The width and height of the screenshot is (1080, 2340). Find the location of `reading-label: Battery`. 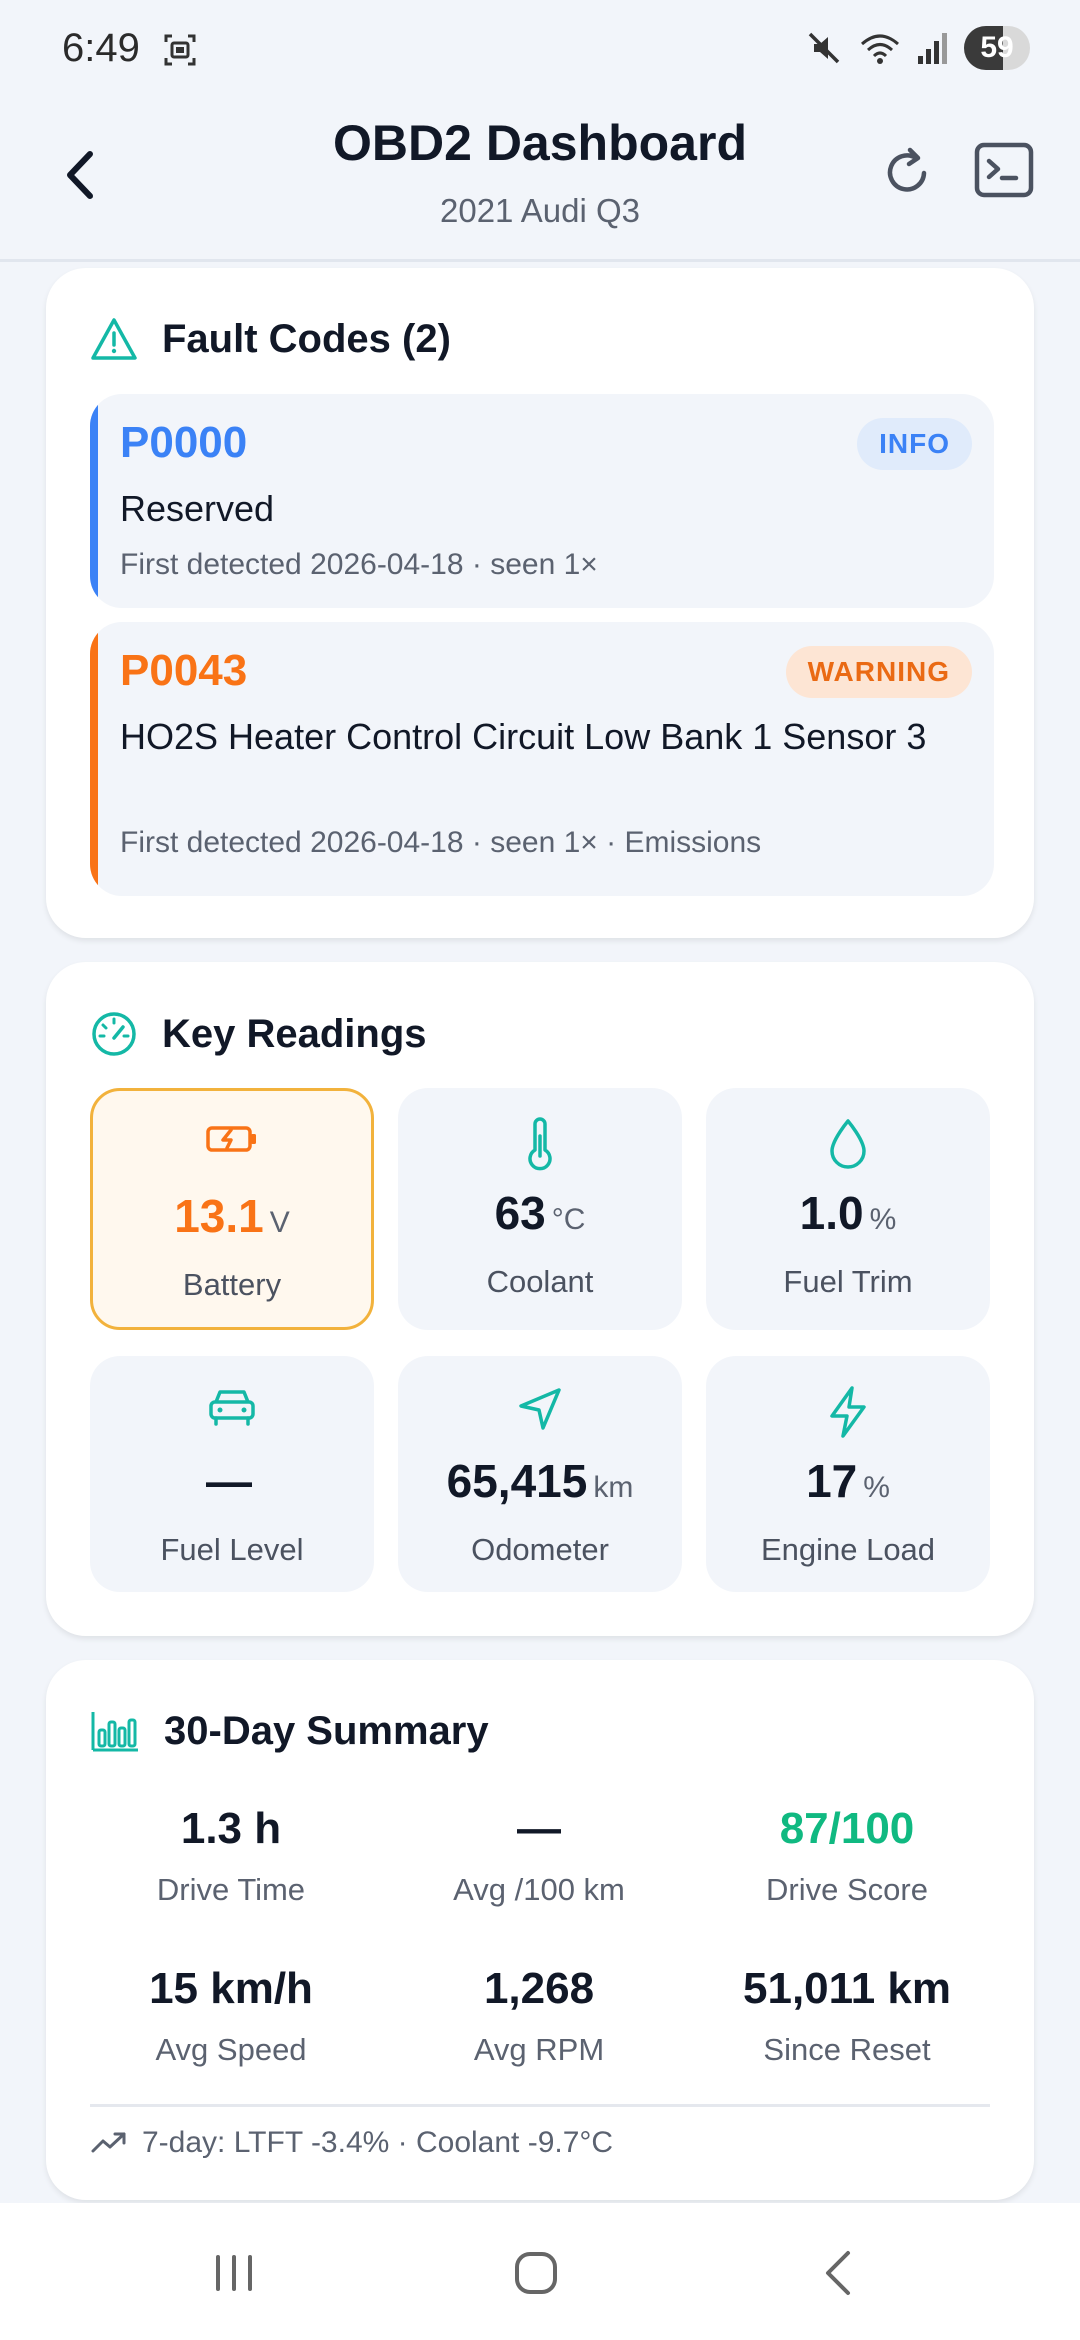

reading-label: Battery is located at coordinates (232, 1284).